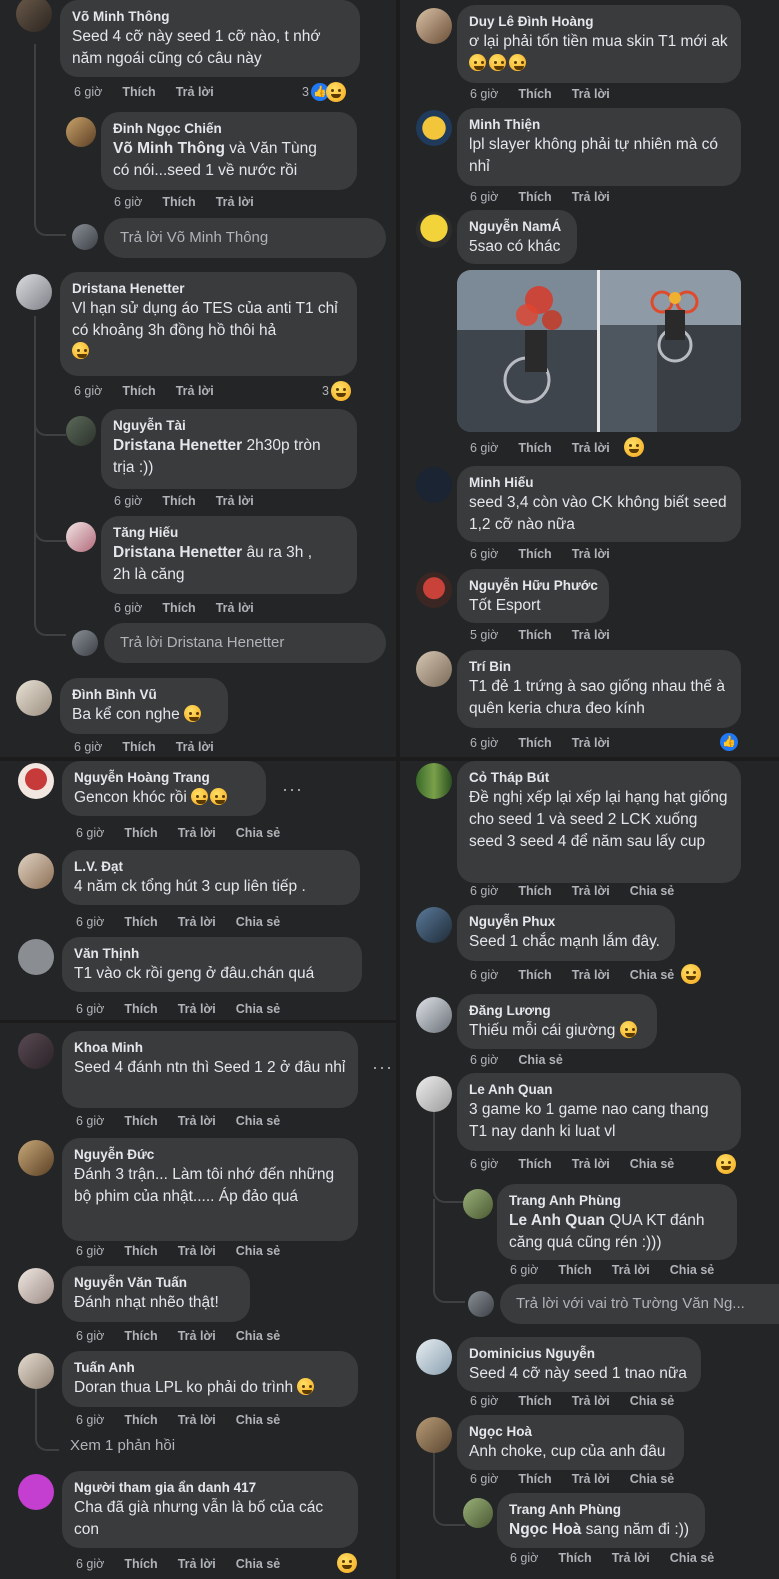 Image resolution: width=779 pixels, height=1579 pixels. What do you see at coordinates (212, 954) in the screenshot?
I see `comment-author: Văn Thịnh` at bounding box center [212, 954].